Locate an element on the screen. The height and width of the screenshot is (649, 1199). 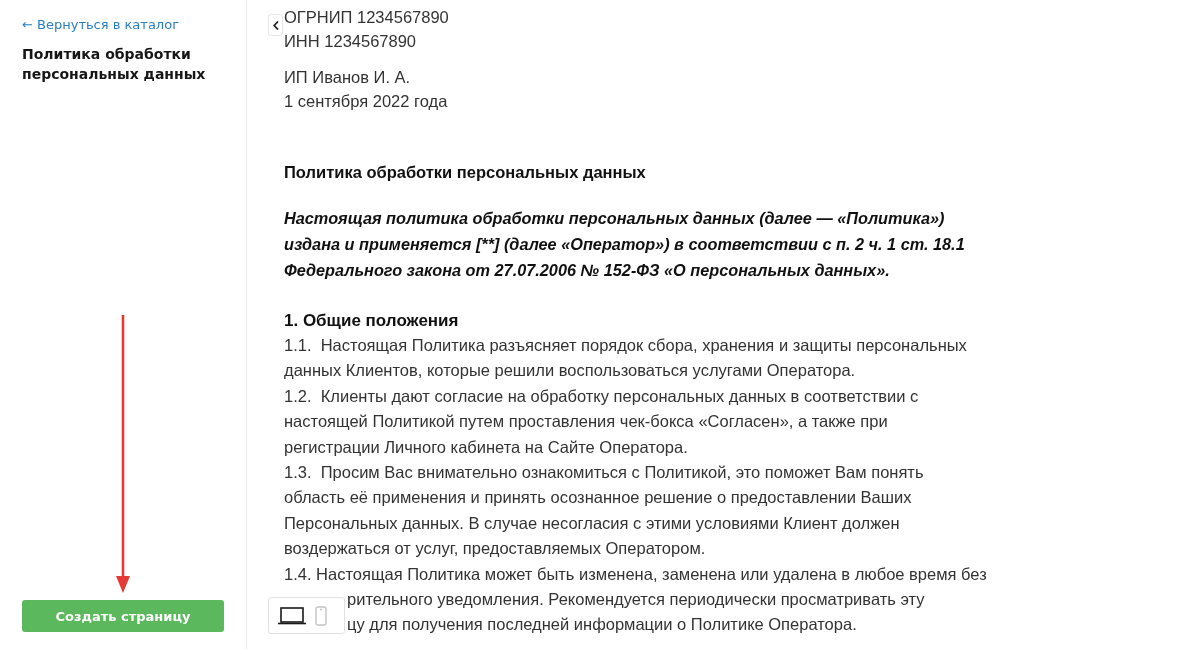
paragraph-line: 1.4. Настоящая Политика может быть изменена, заменена или удалена в любое время без is located at coordinates (635, 574).